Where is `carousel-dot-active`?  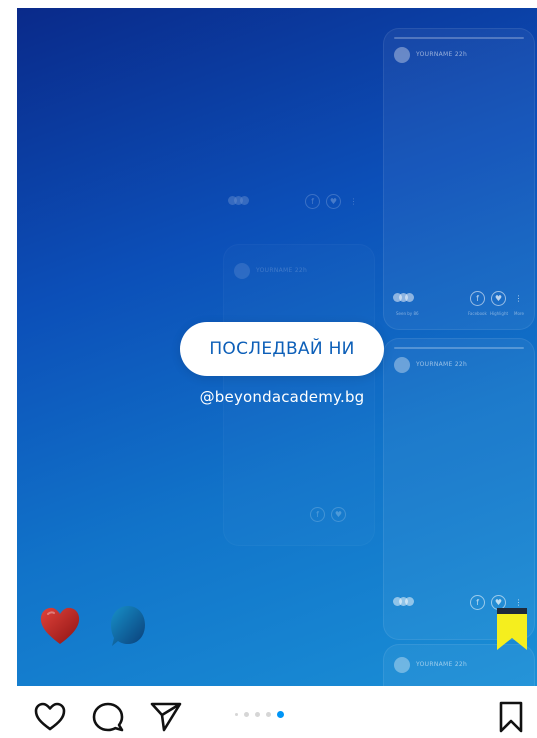 carousel-dot-active is located at coordinates (280, 714).